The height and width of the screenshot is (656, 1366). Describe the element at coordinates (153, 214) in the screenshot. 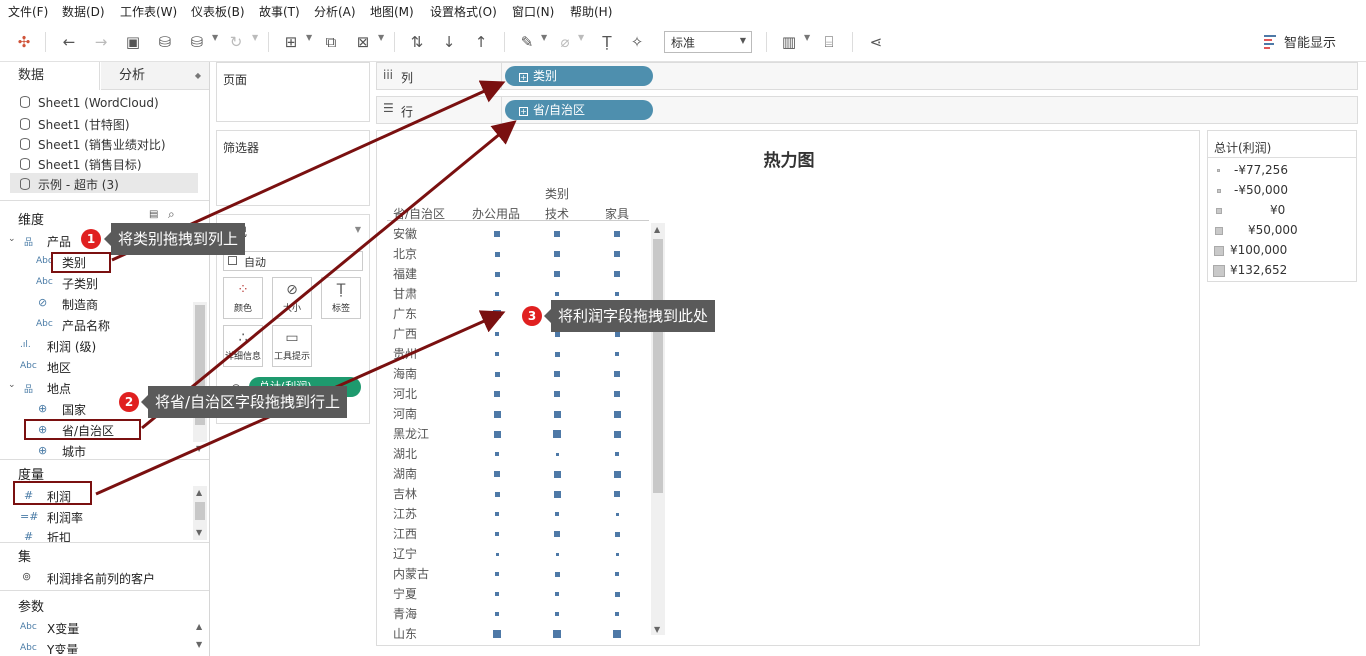

I see `view-list-icon: ▤` at that location.